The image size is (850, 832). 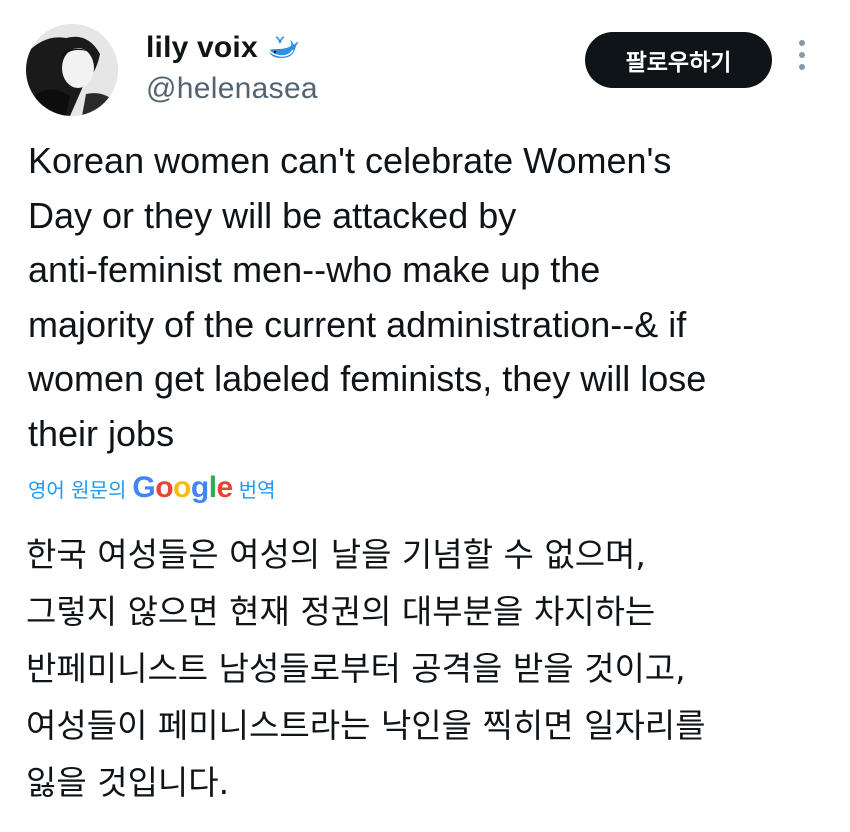 I want to click on whale-icon, so click(x=283, y=48).